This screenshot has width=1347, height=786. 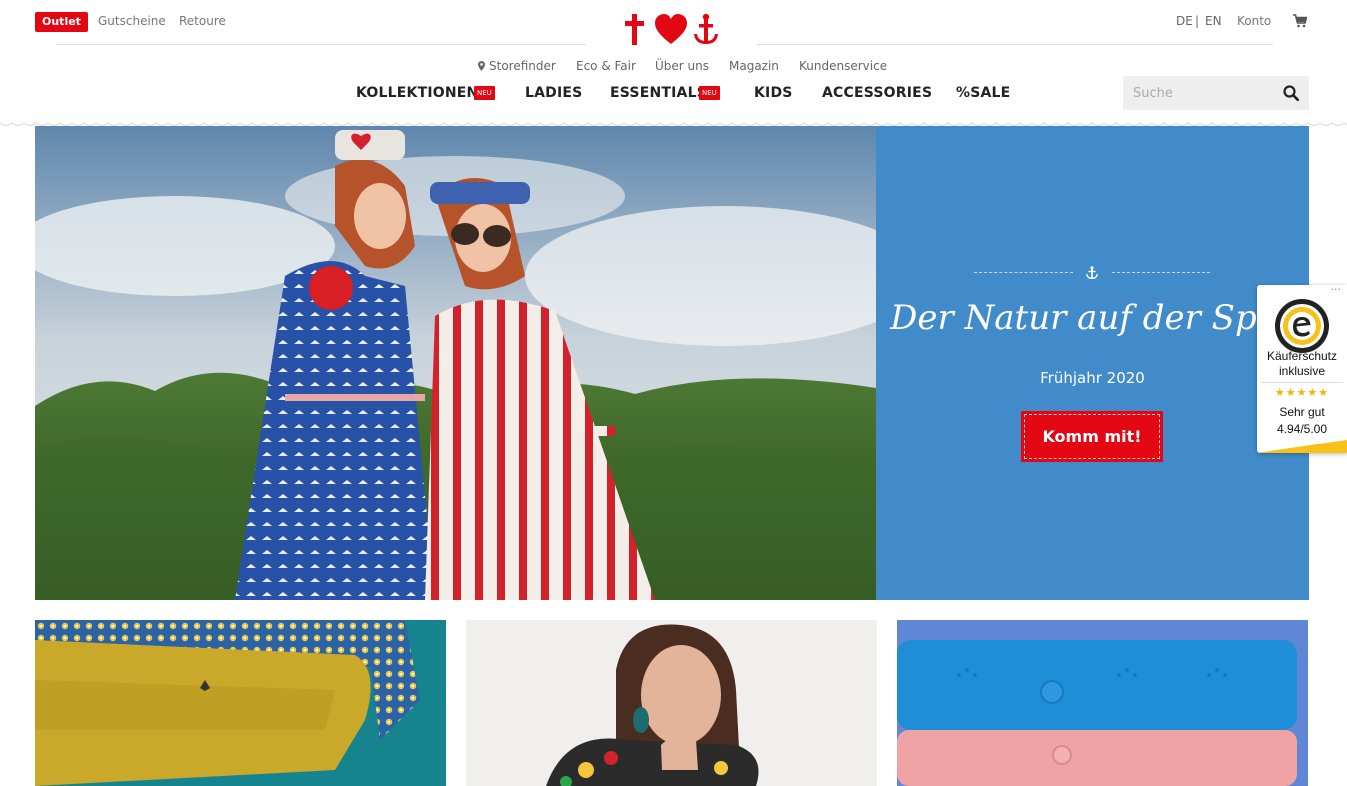 What do you see at coordinates (606, 66) in the screenshot?
I see `eco-fair-link: Eco & Fair` at bounding box center [606, 66].